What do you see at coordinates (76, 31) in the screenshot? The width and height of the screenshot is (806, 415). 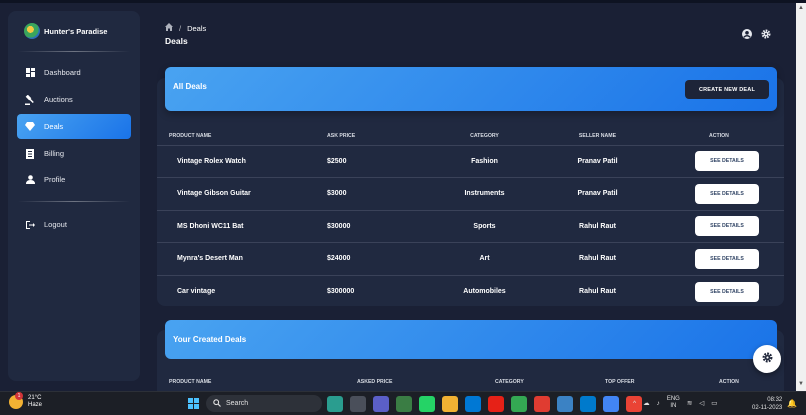 I see `brand-name: Hunter's Paradise` at bounding box center [76, 31].